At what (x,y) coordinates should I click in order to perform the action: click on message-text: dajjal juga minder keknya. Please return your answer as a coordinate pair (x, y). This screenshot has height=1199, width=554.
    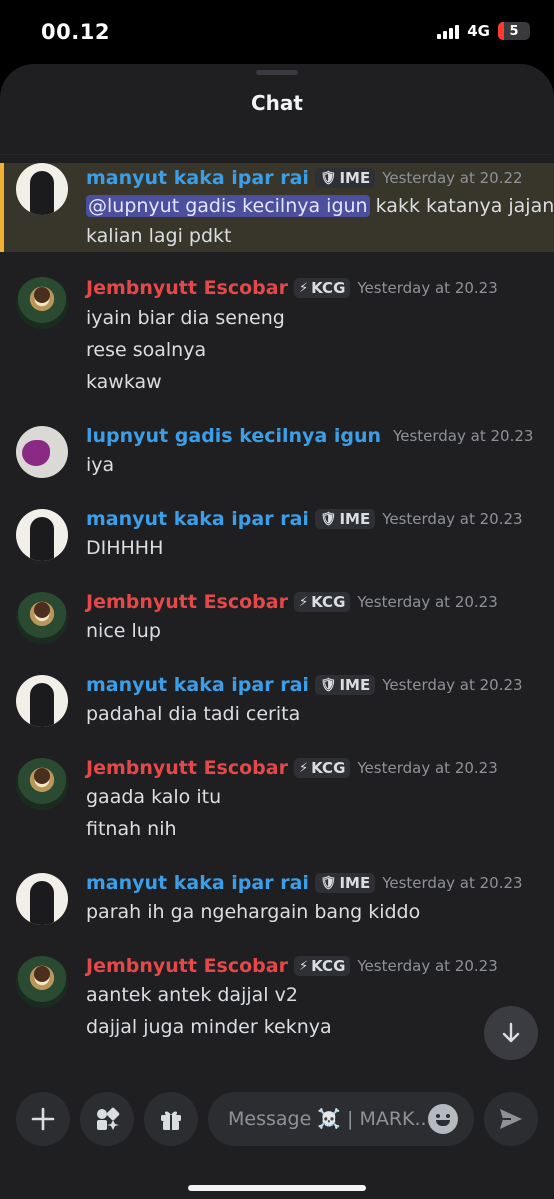
    Looking at the image, I should click on (209, 1027).